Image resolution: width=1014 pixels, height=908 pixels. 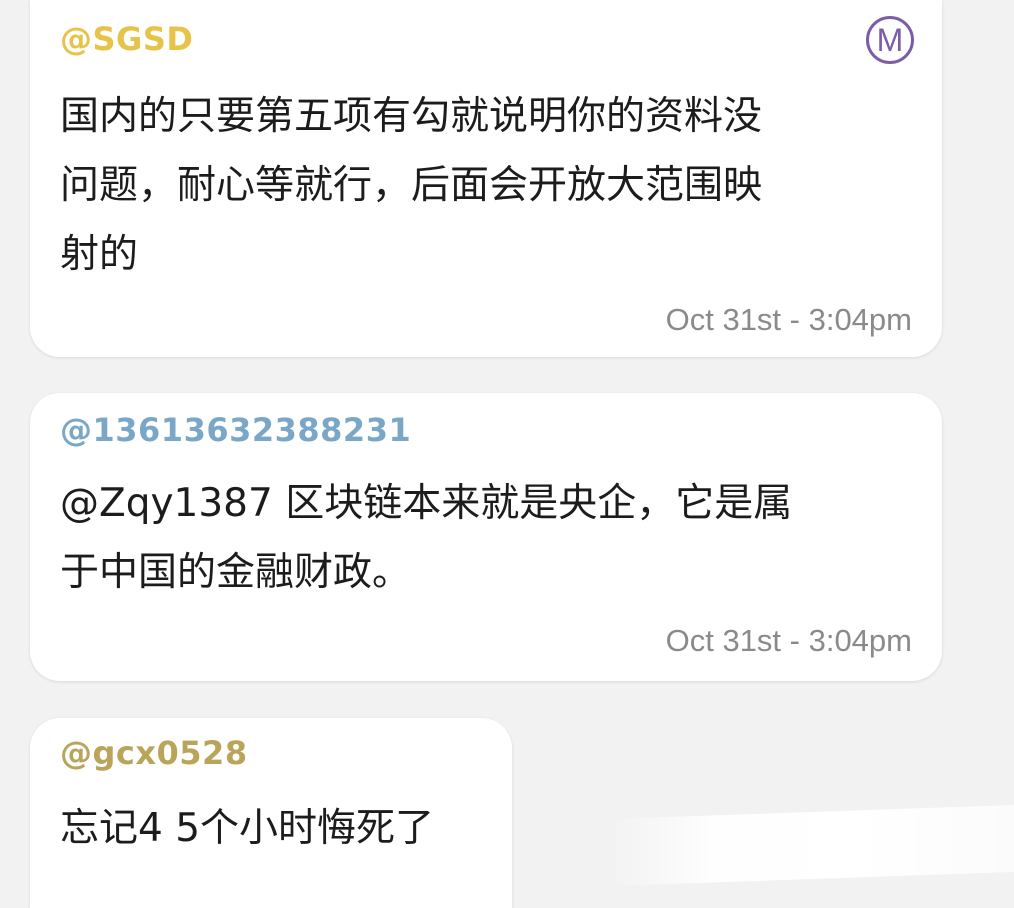 I want to click on moderator-badge-icon: M, so click(x=890, y=40).